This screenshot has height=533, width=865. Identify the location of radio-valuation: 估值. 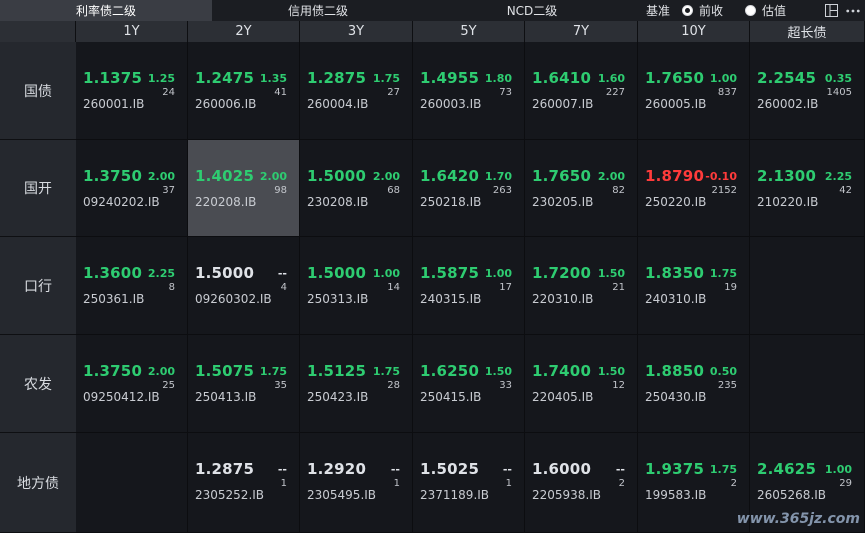
(765, 10).